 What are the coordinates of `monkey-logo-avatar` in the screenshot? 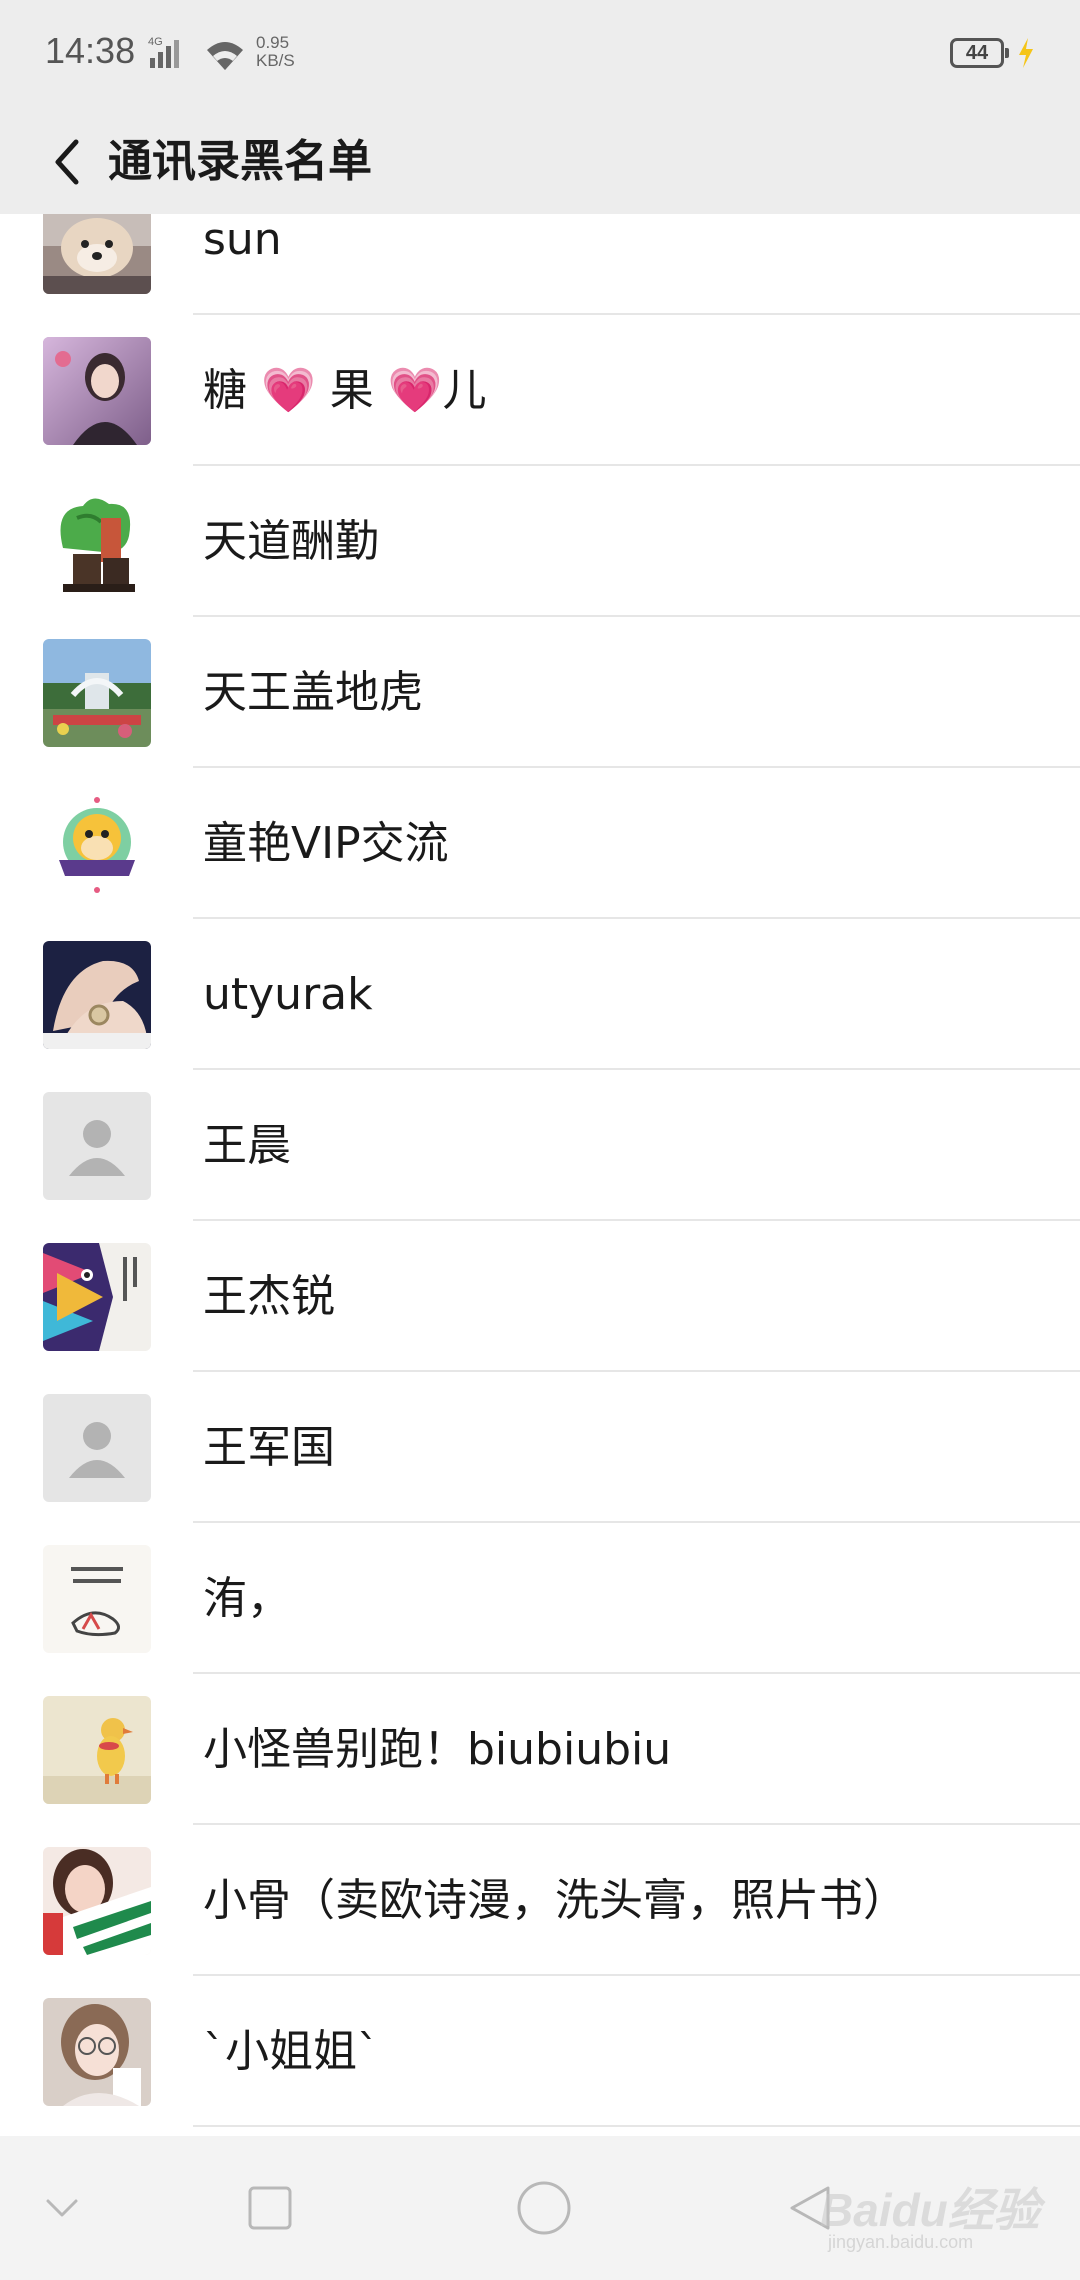 It's located at (97, 844).